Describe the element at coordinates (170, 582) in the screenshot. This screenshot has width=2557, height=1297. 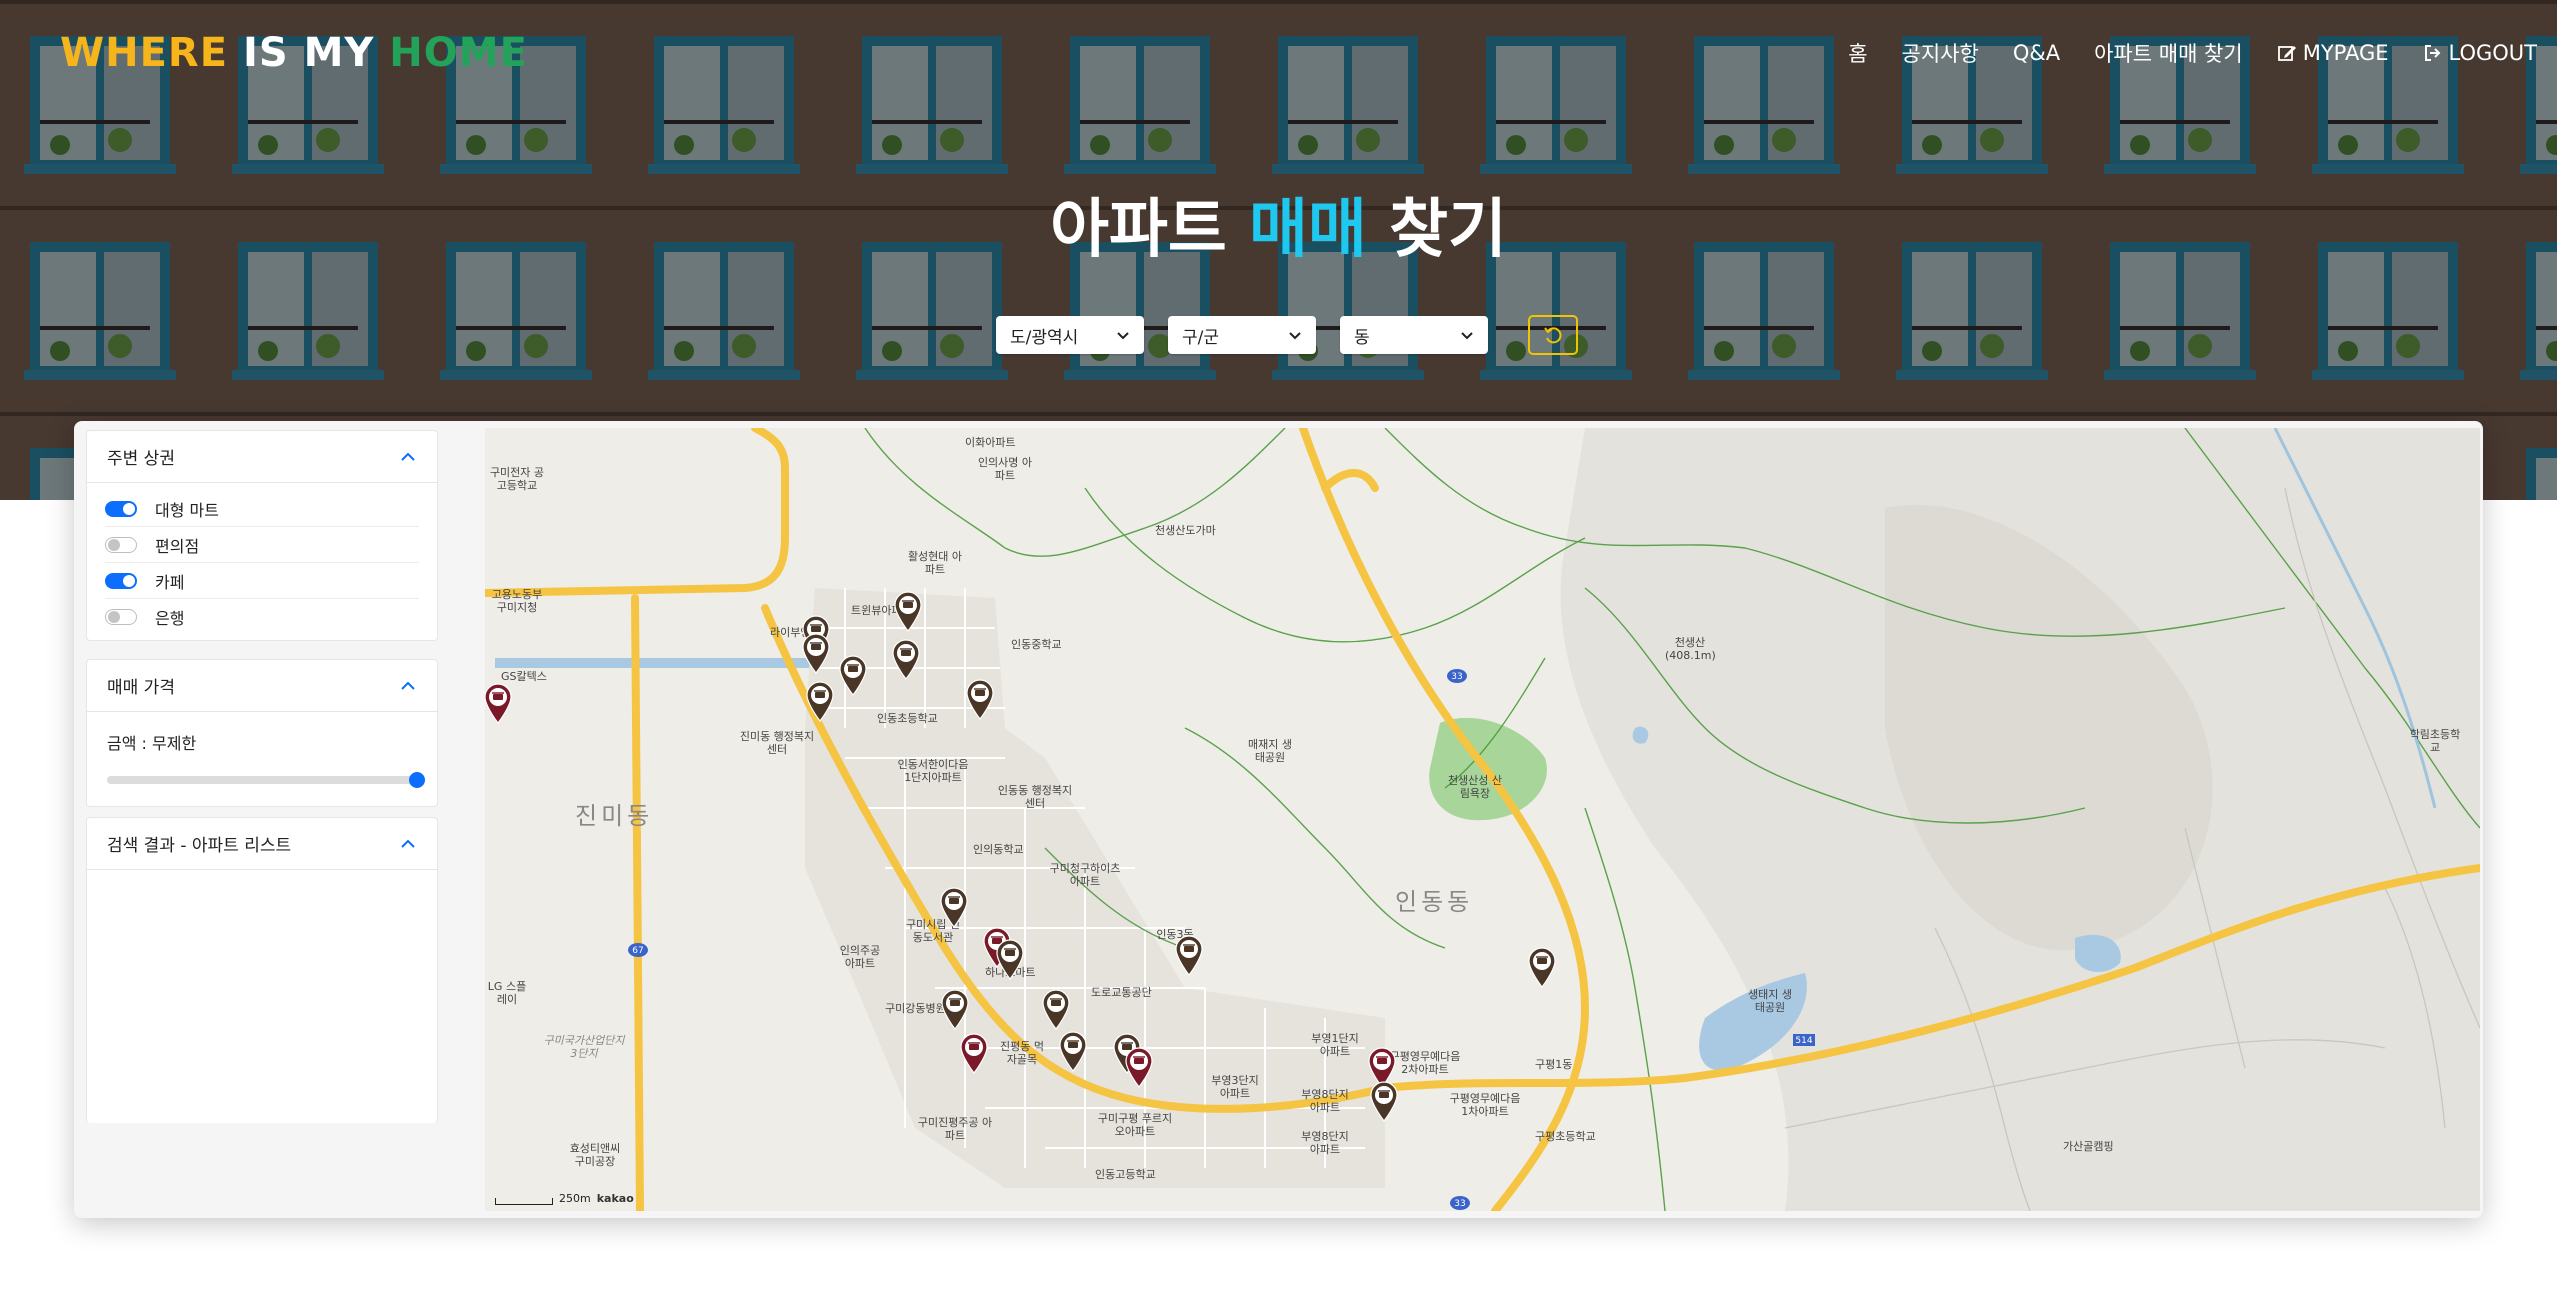
I see `toggle-label: 카페` at that location.